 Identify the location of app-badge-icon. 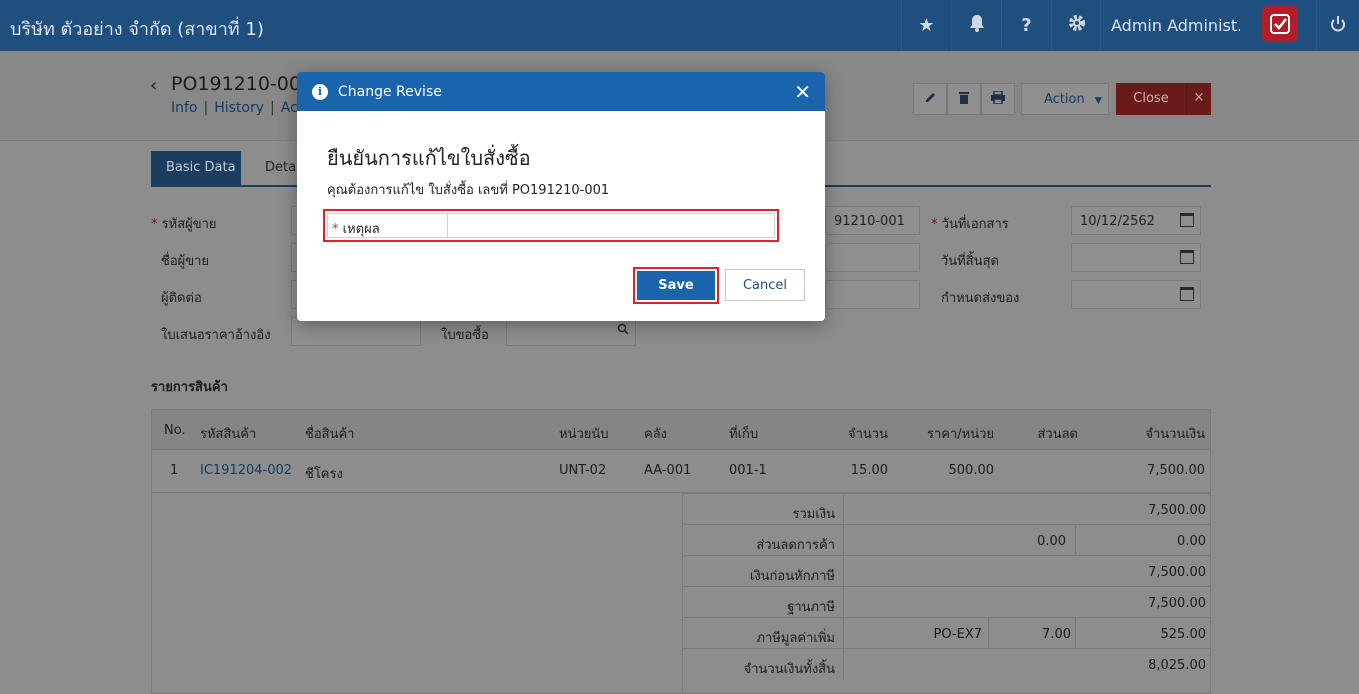
(1280, 24).